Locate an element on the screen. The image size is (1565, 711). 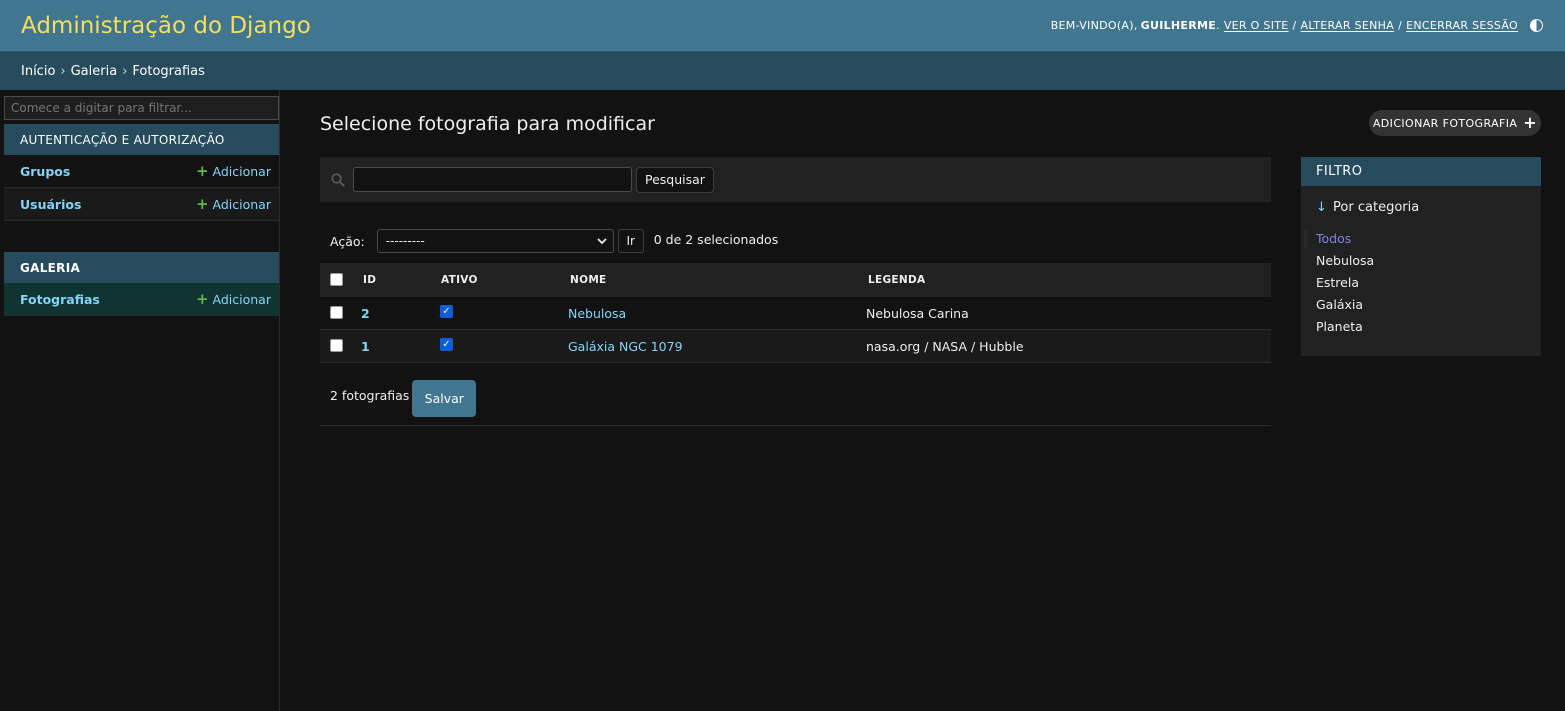
search-button: Pesquisar is located at coordinates (675, 179).